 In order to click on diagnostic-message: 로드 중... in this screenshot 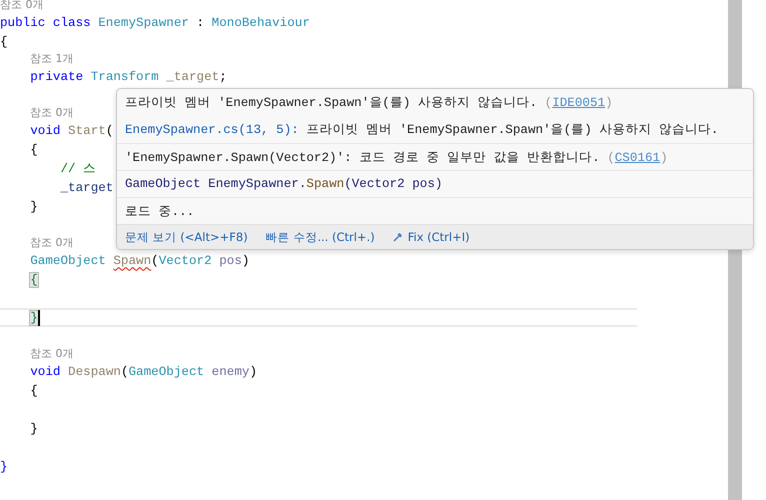, I will do `click(159, 212)`.